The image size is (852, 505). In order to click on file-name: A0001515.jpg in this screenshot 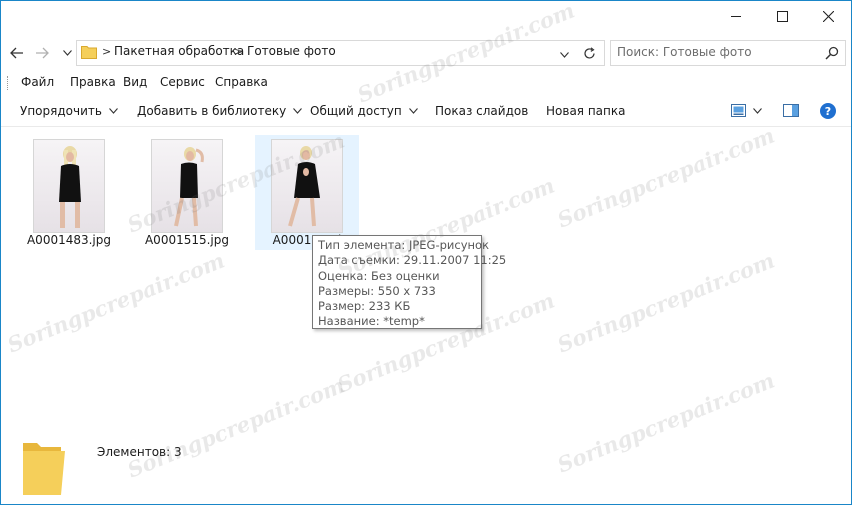, I will do `click(187, 240)`.